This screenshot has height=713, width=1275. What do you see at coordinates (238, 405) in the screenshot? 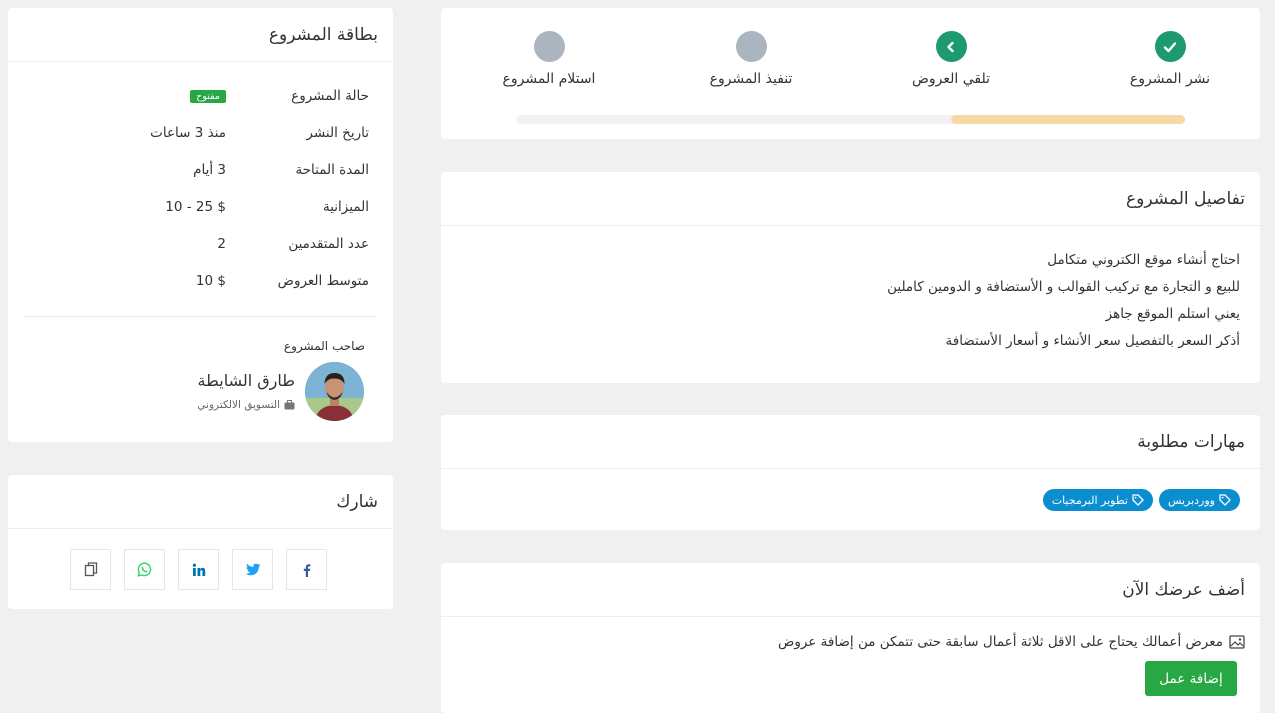
I see `owner-role-text: التسويق الالكتروني` at bounding box center [238, 405].